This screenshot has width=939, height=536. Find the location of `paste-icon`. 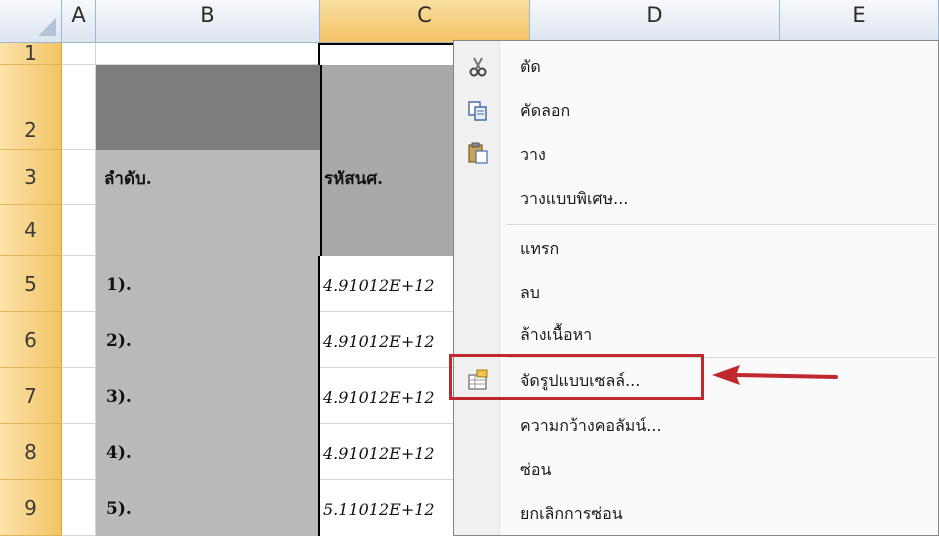

paste-icon is located at coordinates (478, 153).